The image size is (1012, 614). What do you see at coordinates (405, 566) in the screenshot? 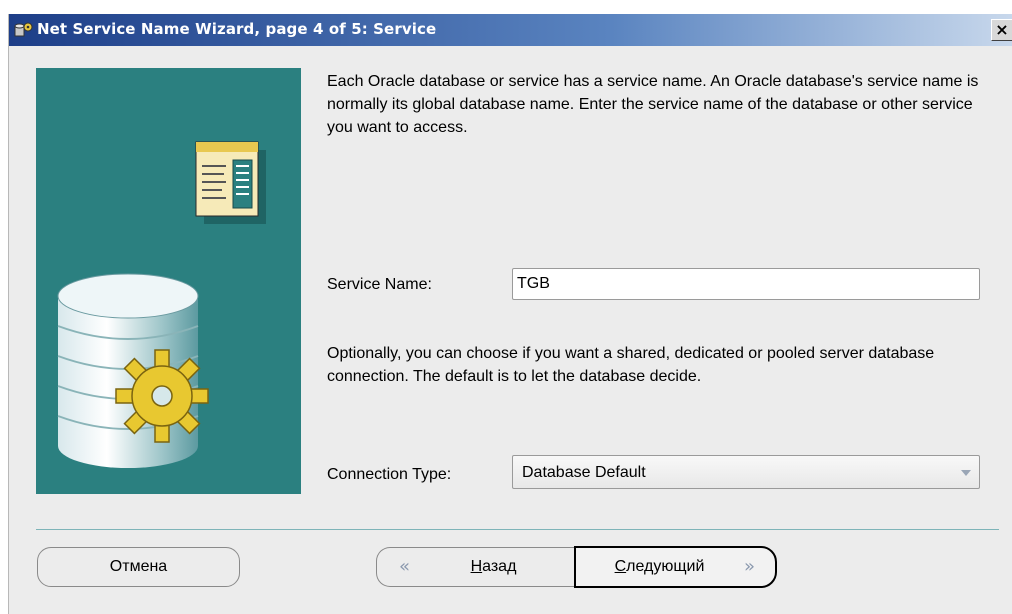
I see `chevron-left-icon: «` at bounding box center [405, 566].